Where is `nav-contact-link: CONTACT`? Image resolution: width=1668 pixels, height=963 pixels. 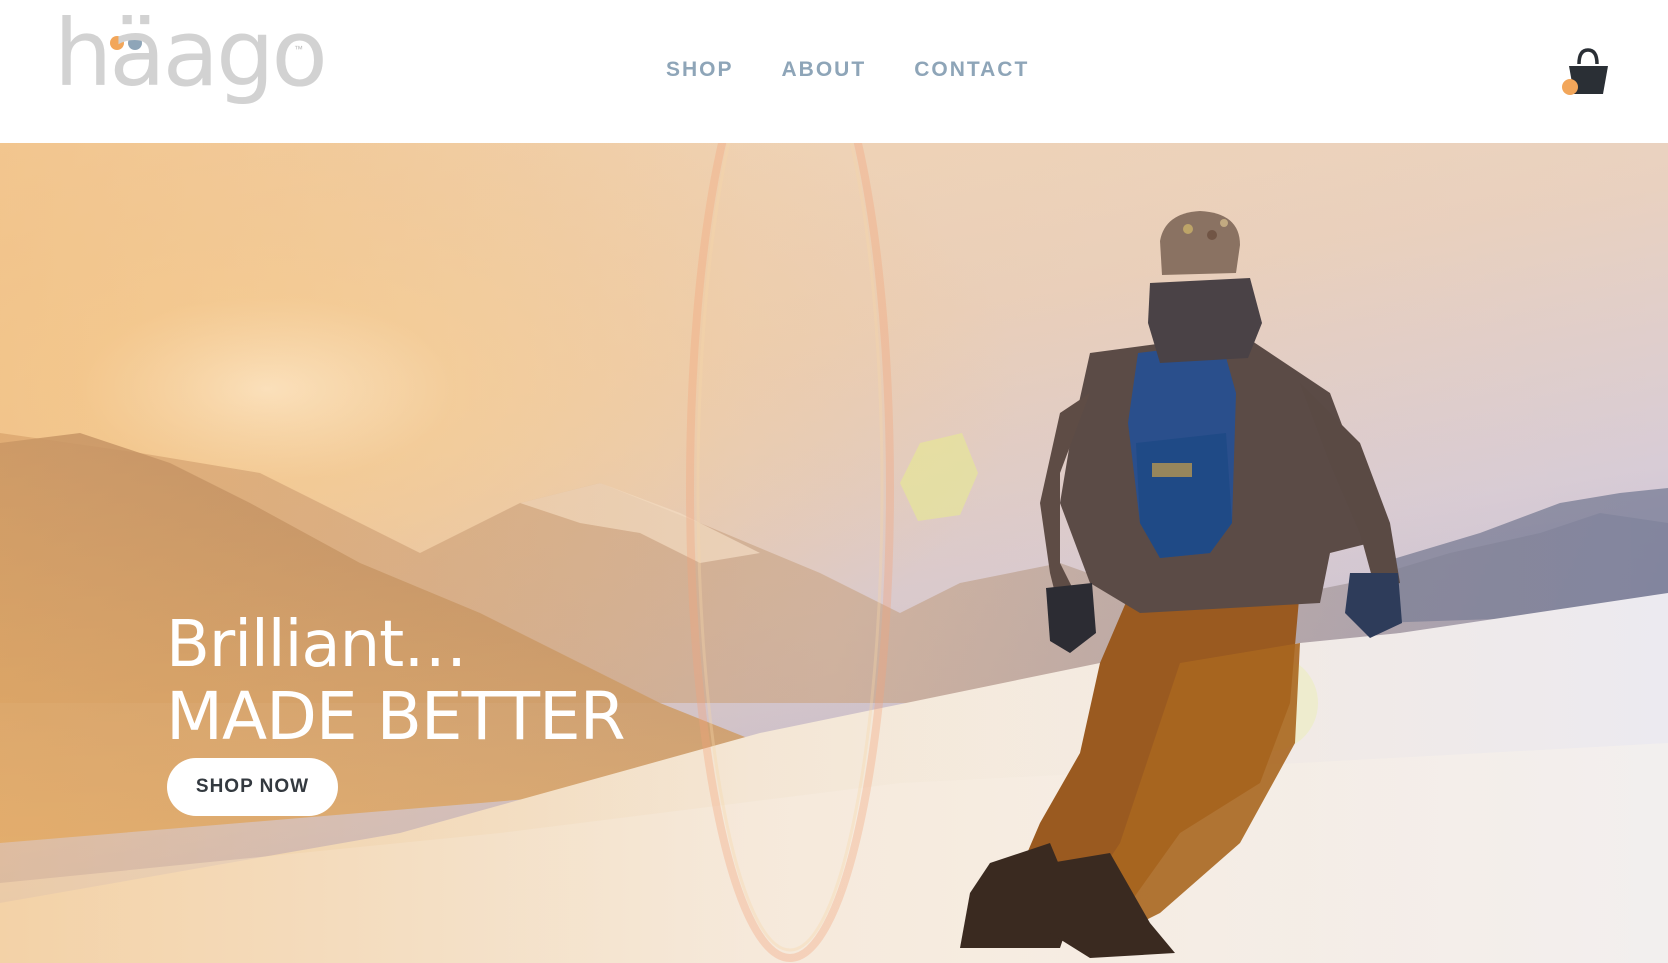 nav-contact-link: CONTACT is located at coordinates (971, 70).